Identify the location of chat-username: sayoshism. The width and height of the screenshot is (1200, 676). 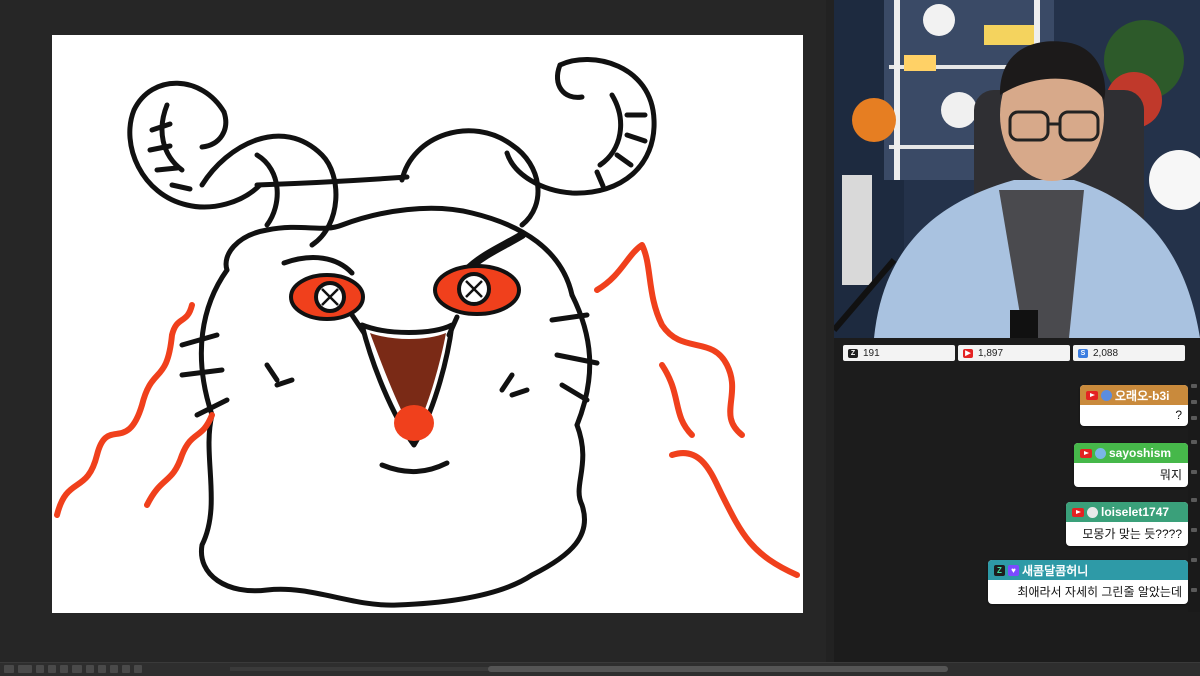
(1140, 453).